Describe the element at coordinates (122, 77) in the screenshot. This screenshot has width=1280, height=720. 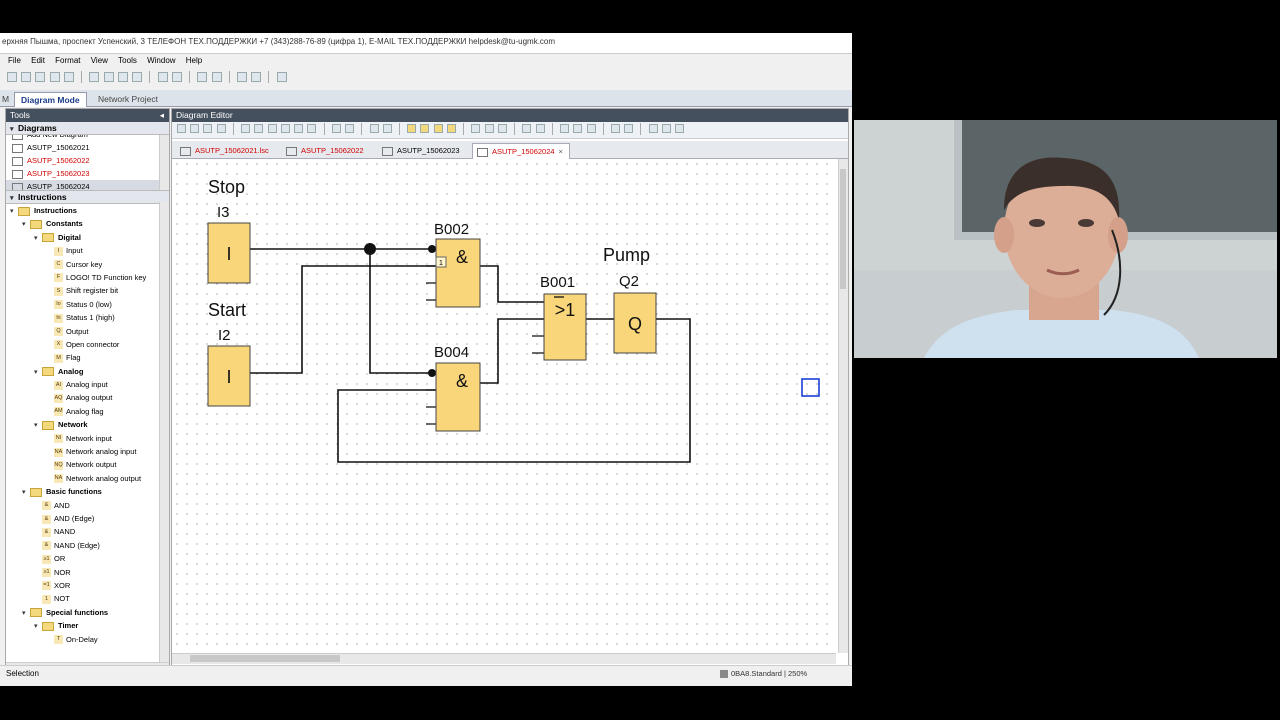
I see `copy-icon` at that location.